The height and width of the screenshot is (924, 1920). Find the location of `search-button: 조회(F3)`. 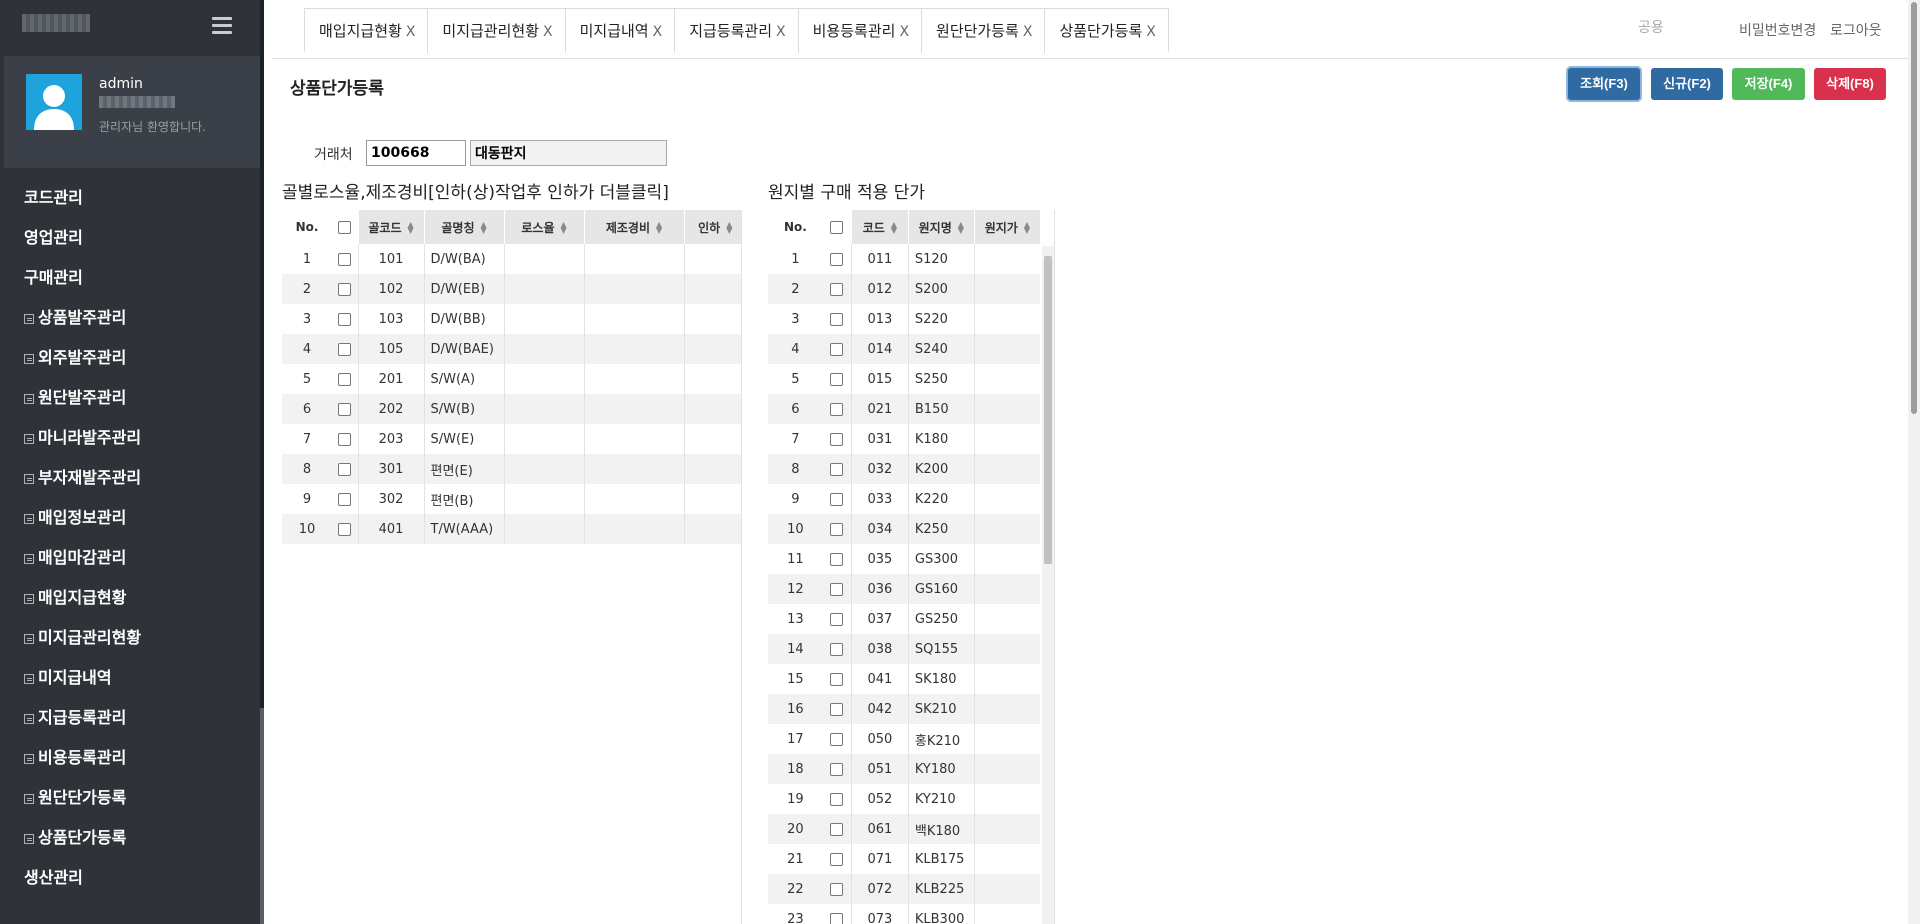

search-button: 조회(F3) is located at coordinates (1604, 84).